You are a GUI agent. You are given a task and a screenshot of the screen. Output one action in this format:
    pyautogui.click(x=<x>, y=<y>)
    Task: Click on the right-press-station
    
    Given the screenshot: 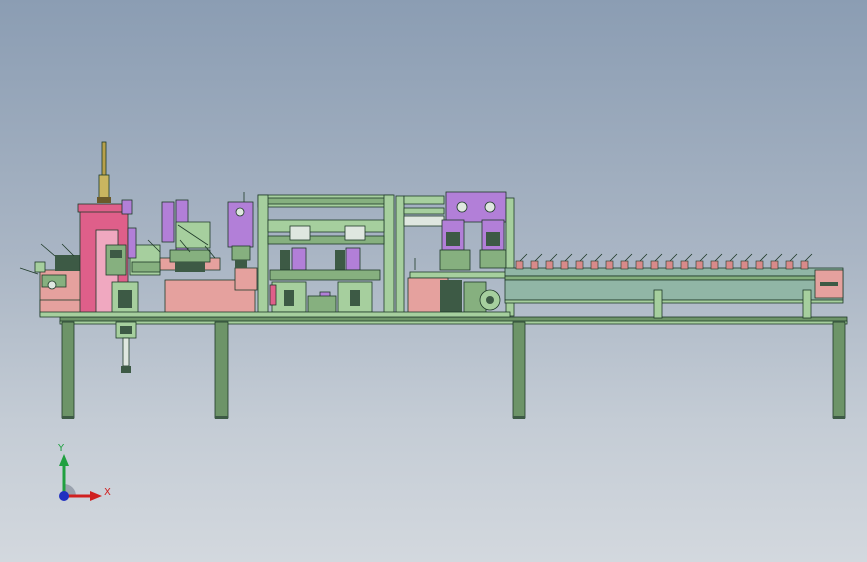 What is the action you would take?
    pyautogui.click(x=455, y=254)
    